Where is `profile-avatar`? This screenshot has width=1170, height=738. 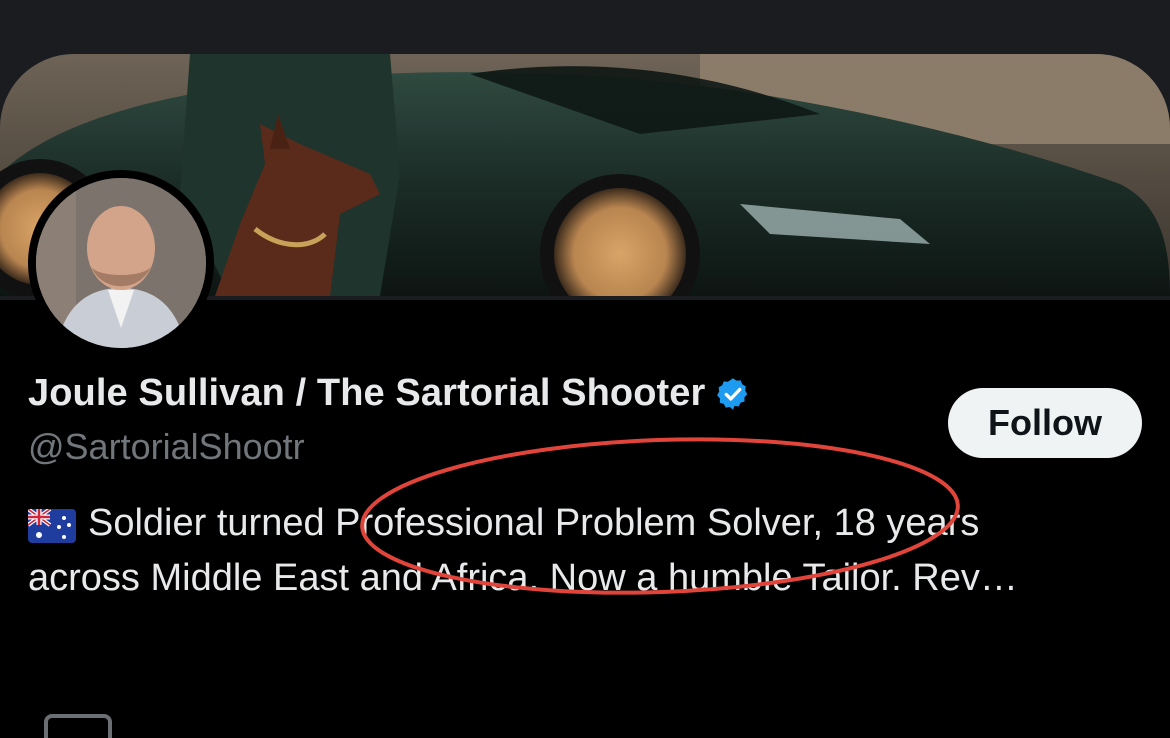
profile-avatar is located at coordinates (121, 263).